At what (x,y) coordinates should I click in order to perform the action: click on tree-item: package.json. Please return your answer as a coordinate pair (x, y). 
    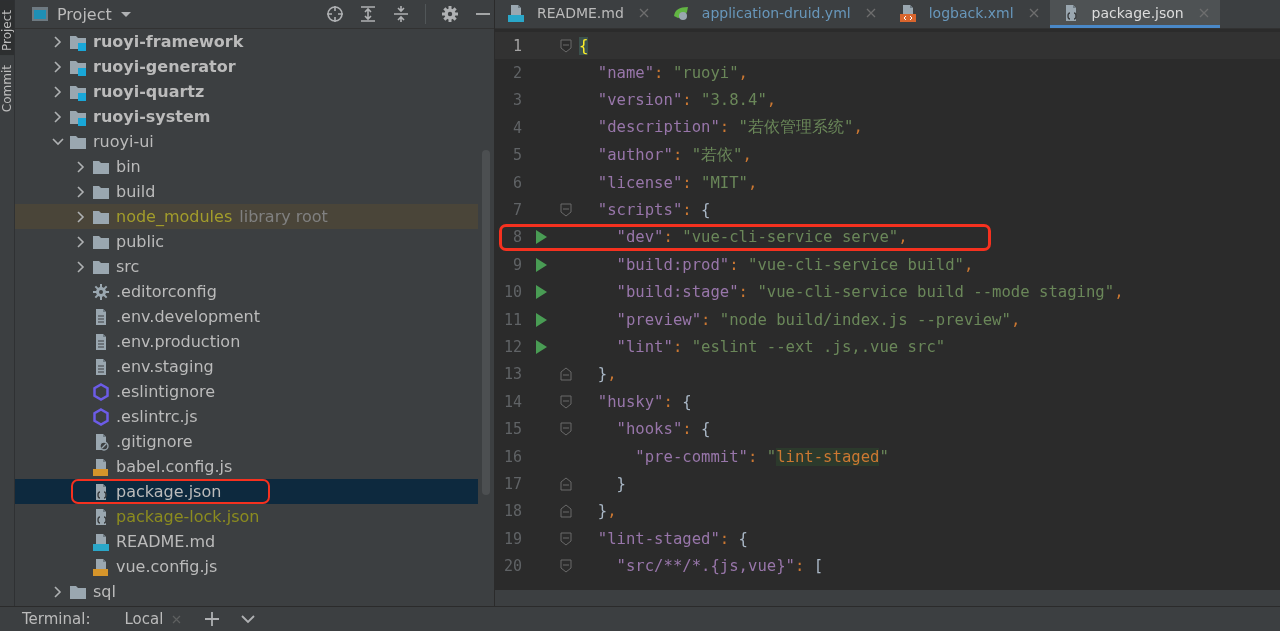
    Looking at the image, I should click on (246, 491).